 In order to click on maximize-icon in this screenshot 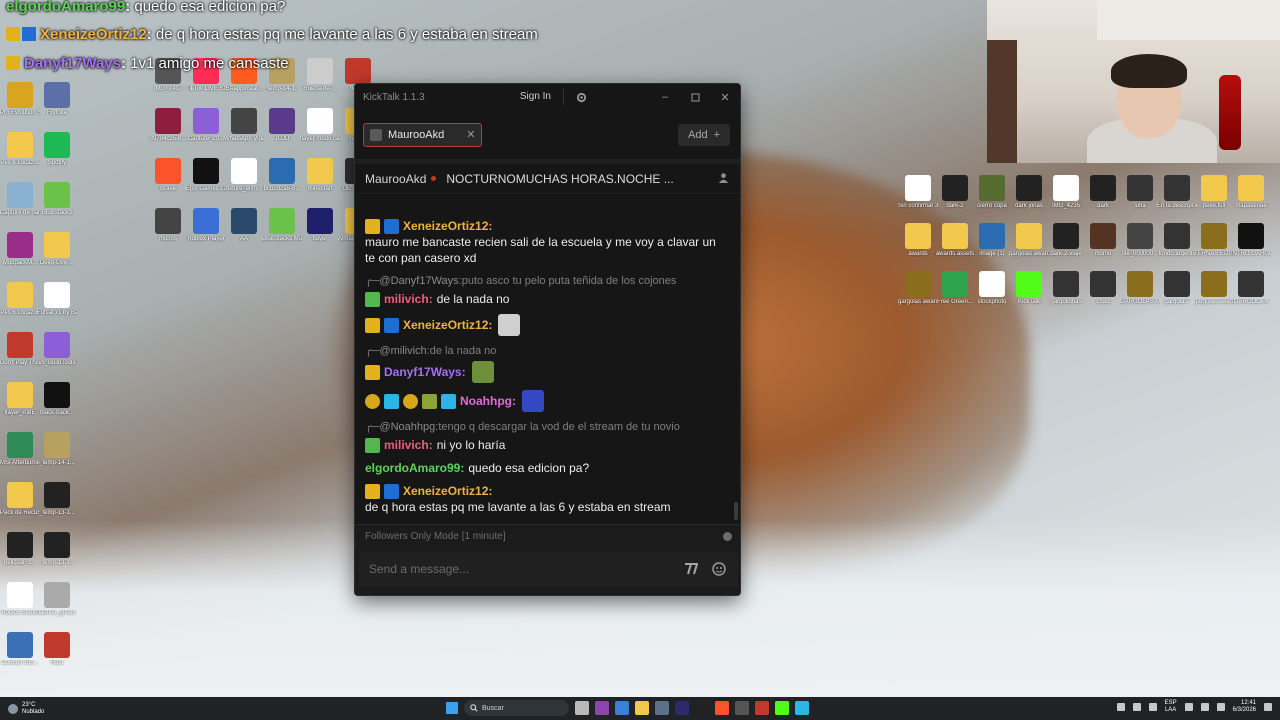, I will do `click(695, 97)`.